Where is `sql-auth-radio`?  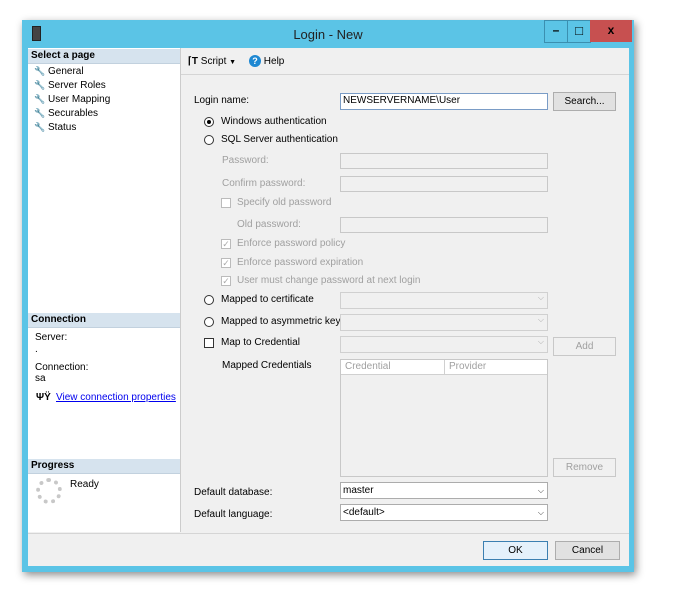 sql-auth-radio is located at coordinates (209, 140).